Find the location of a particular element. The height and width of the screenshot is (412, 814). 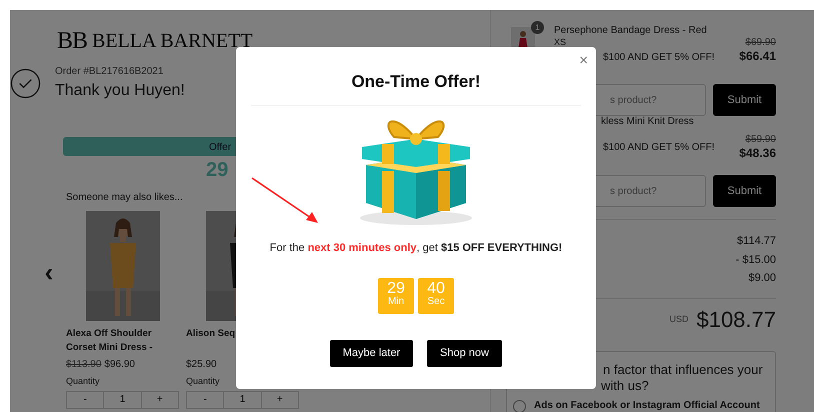

total-amount: $108.77 is located at coordinates (736, 319).